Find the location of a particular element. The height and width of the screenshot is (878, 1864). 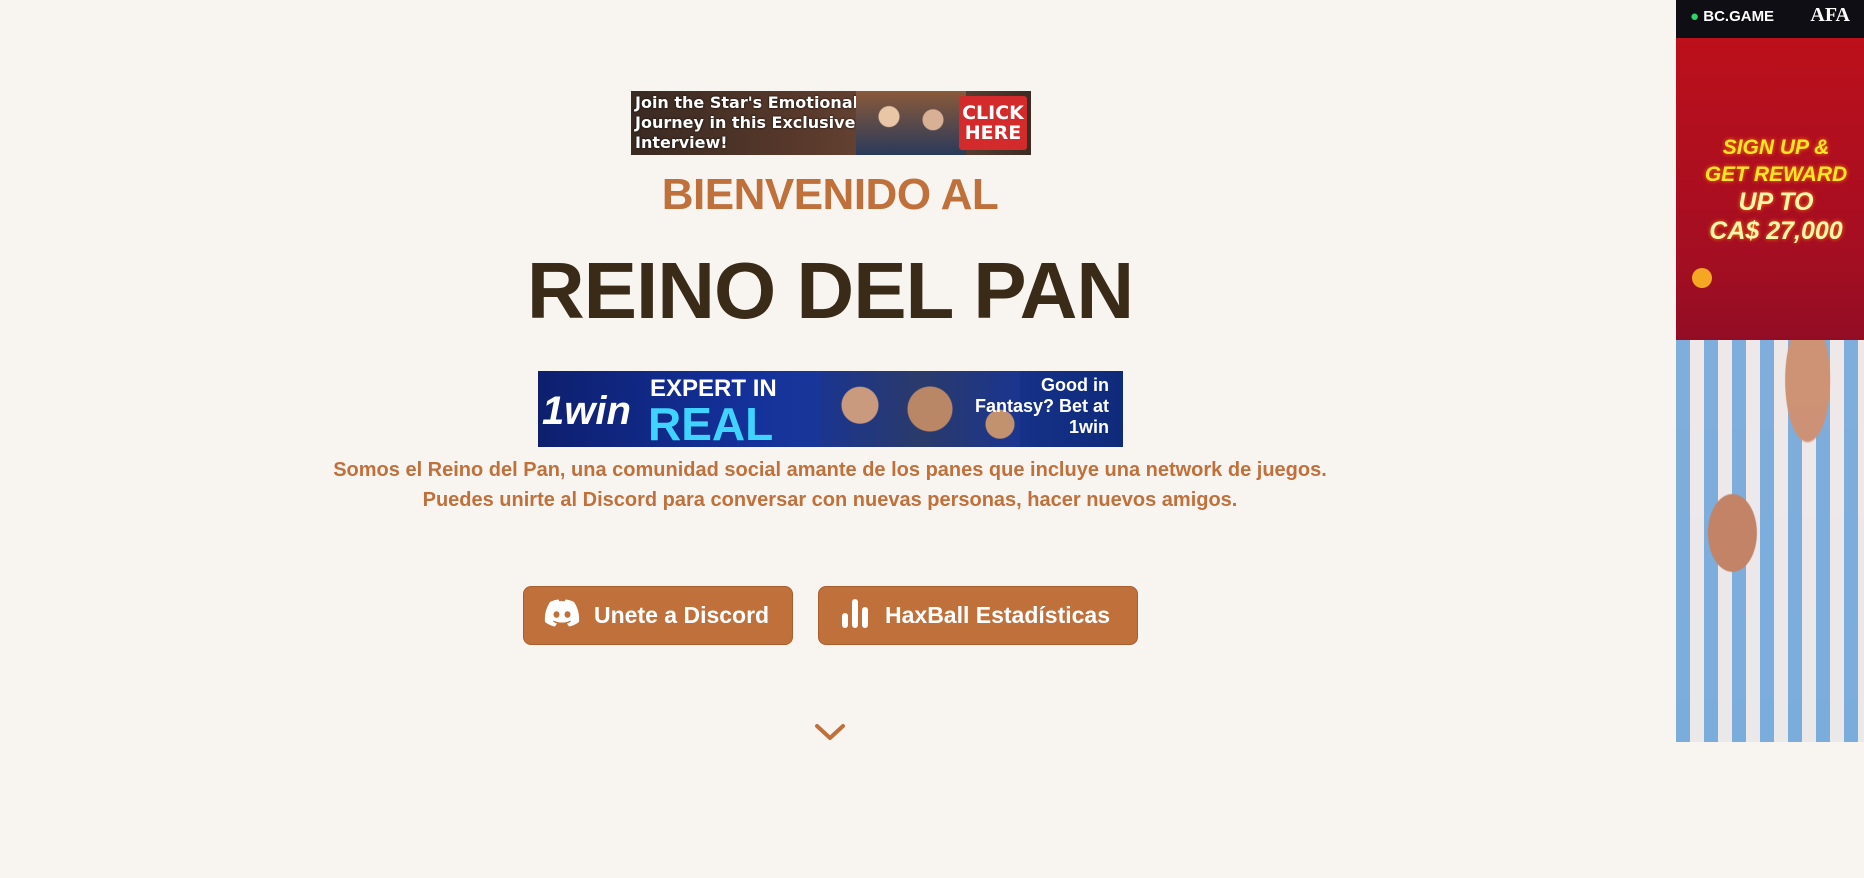

ad-side-partner: AFA is located at coordinates (1830, 15).